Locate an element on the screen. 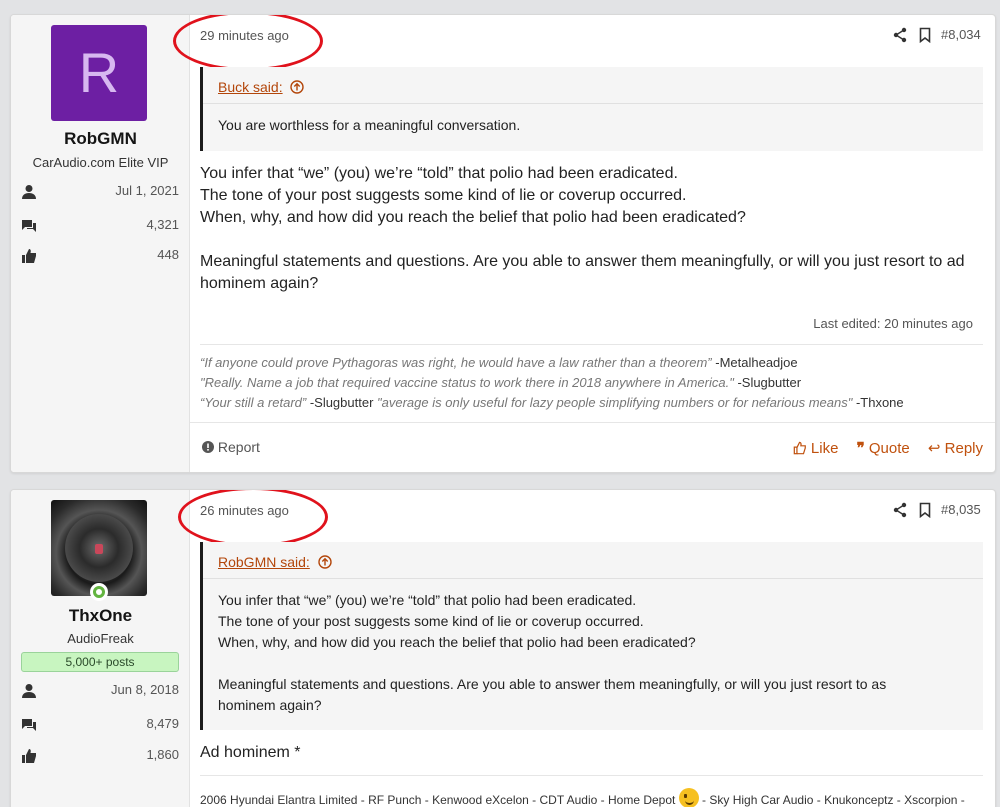  reply-label: Reply is located at coordinates (964, 448).